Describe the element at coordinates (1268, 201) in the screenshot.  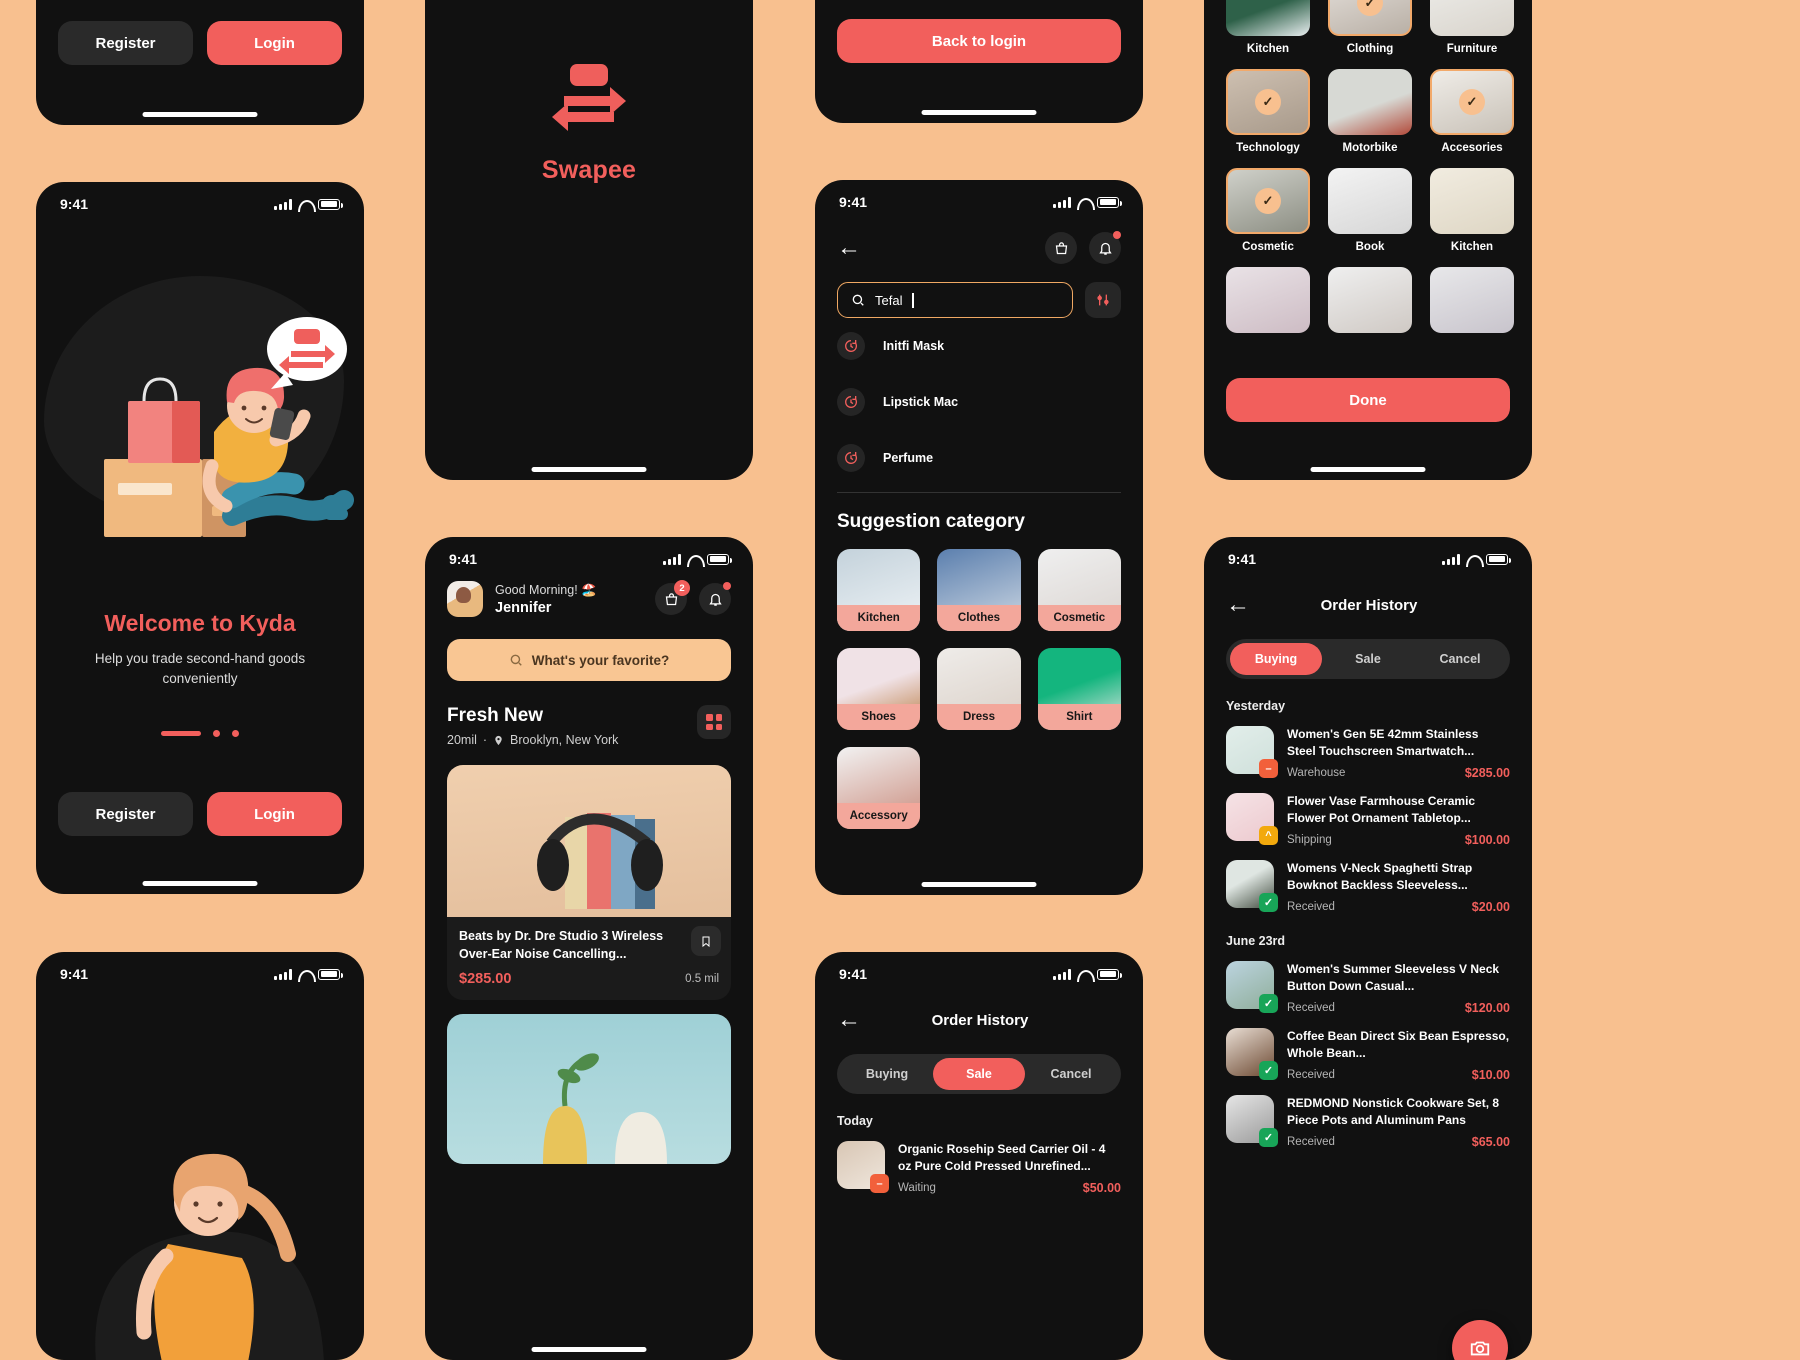
I see `check-icon: ✓` at that location.